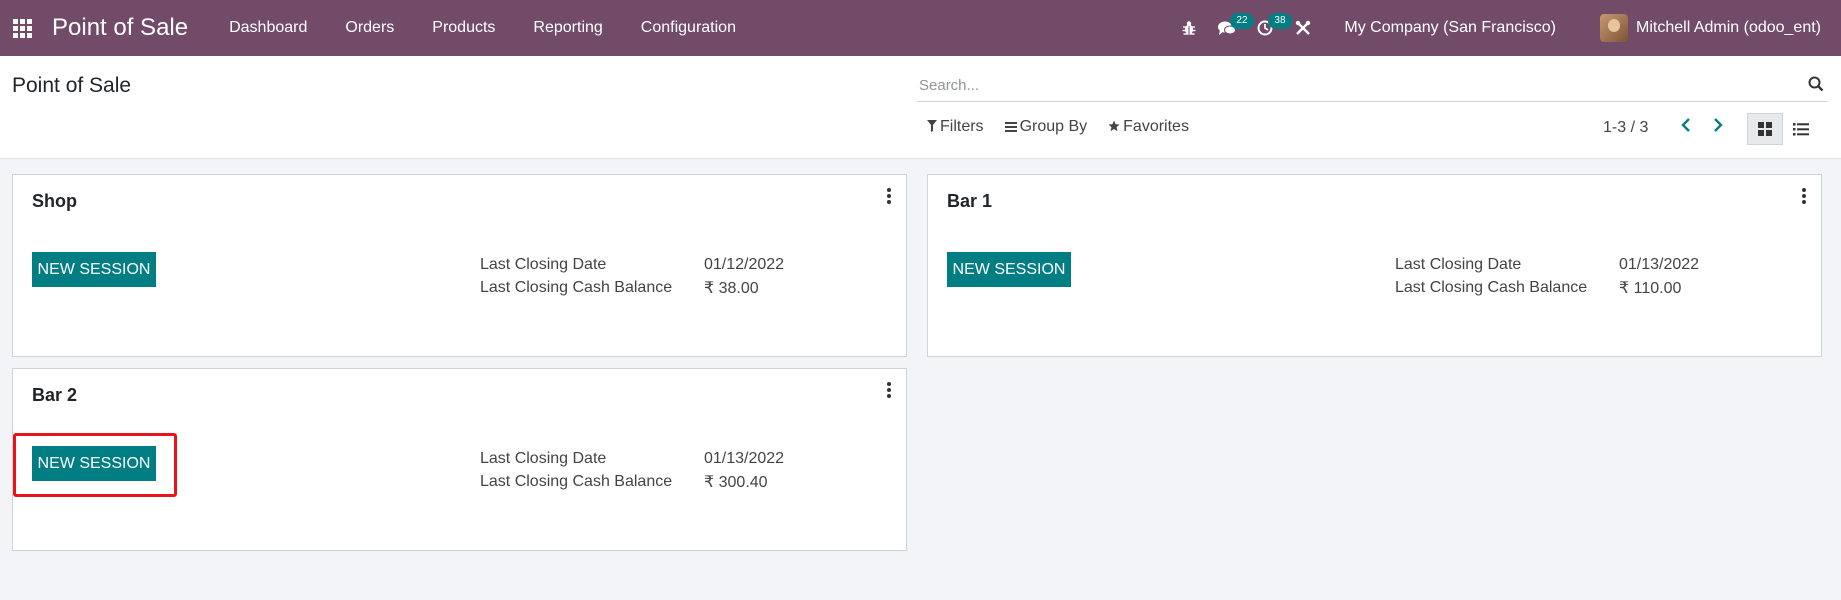  What do you see at coordinates (567, 28) in the screenshot?
I see `menu-reporting: Reporting` at bounding box center [567, 28].